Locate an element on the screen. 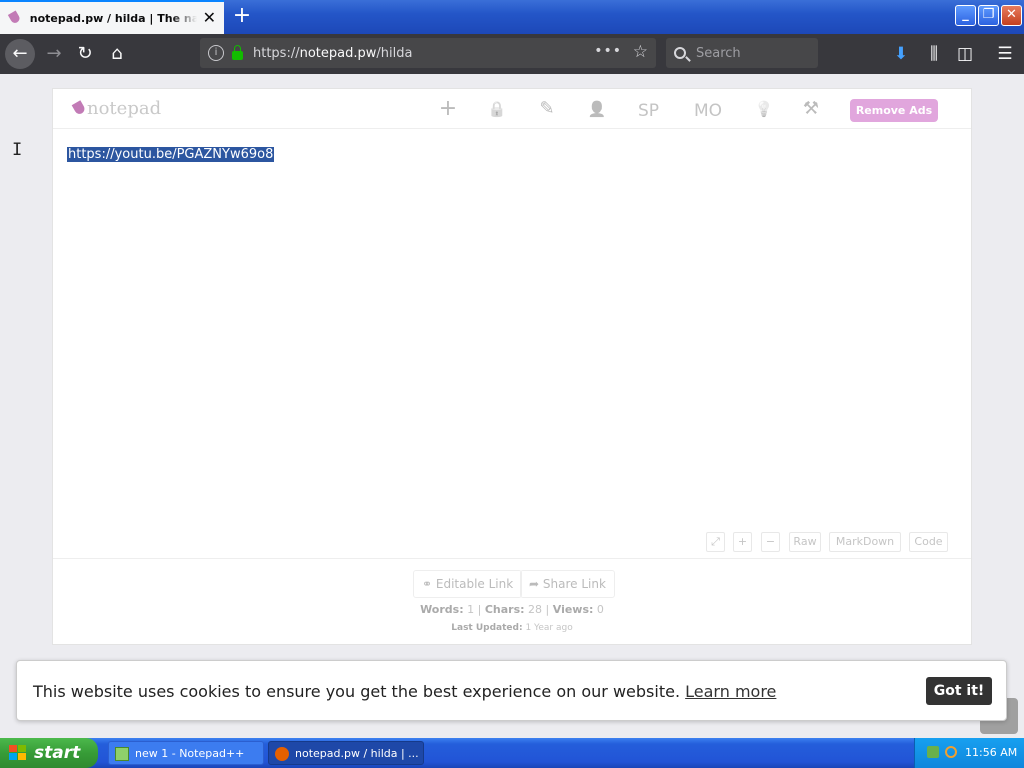  code-button: Code is located at coordinates (928, 542).